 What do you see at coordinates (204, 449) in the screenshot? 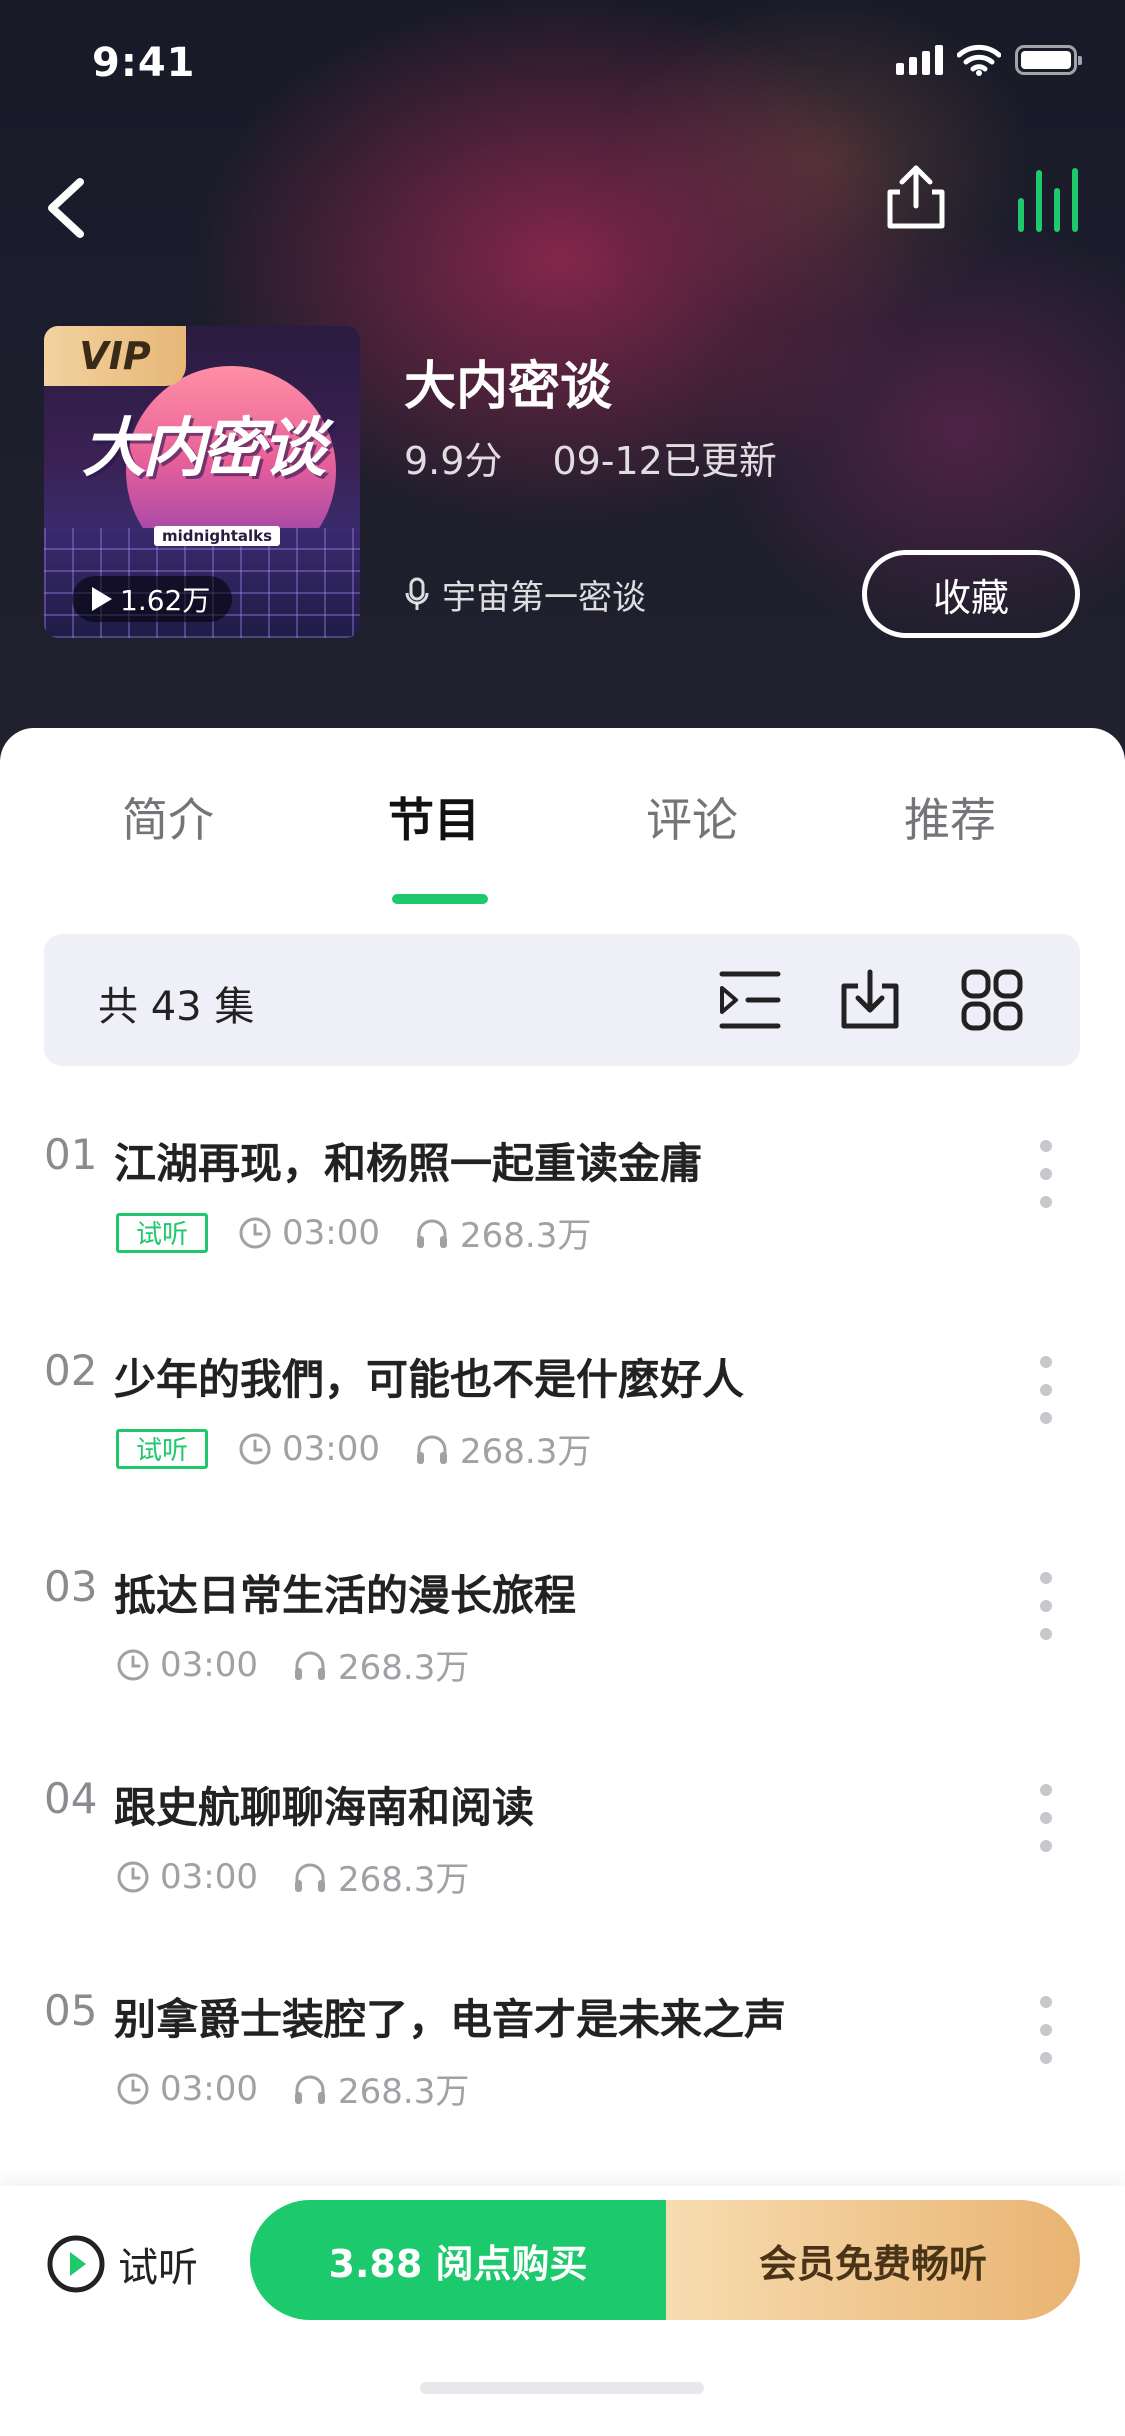
I see `cover-title: 大内密谈` at bounding box center [204, 449].